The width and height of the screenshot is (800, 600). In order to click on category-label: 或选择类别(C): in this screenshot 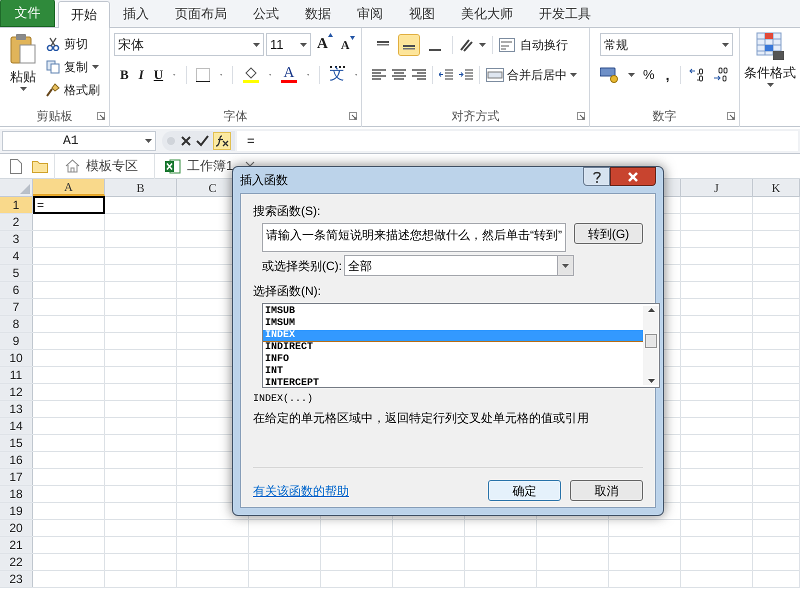, I will do `click(302, 266)`.